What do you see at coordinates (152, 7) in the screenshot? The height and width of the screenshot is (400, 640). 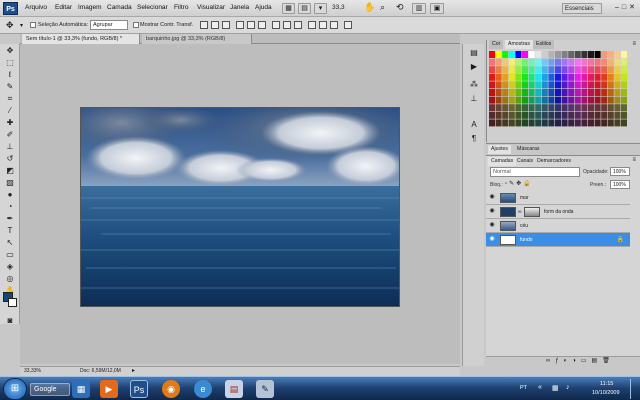 I see `menu-selecionar: Selecionar` at bounding box center [152, 7].